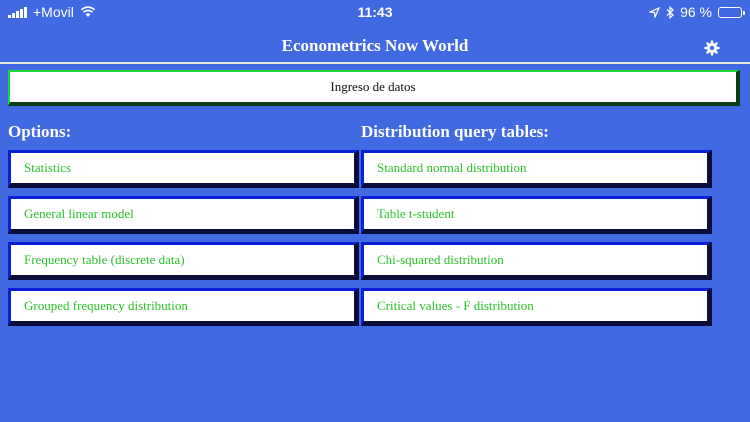 The width and height of the screenshot is (750, 422). What do you see at coordinates (374, 88) in the screenshot?
I see `data-entry-button: Ingreso de datos` at bounding box center [374, 88].